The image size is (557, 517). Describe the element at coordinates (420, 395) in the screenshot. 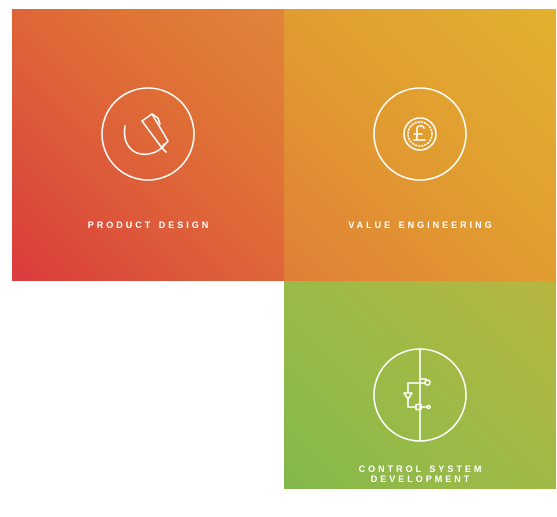

I see `circuit-icon` at that location.